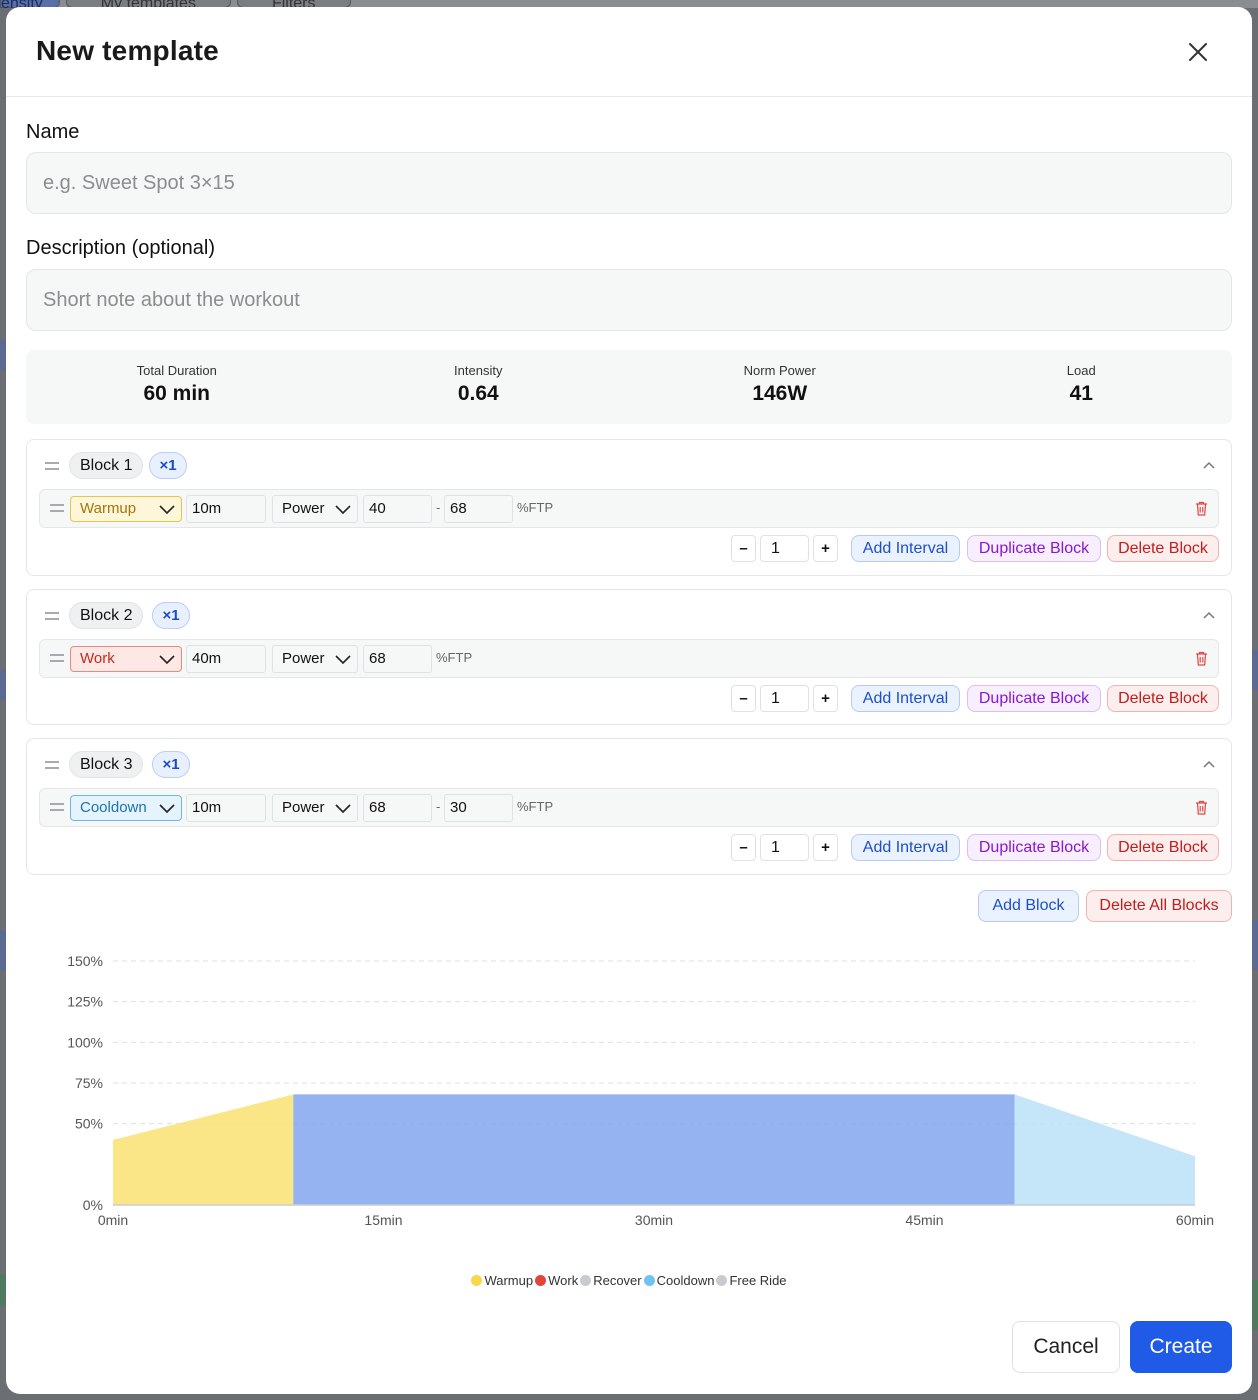 This screenshot has width=1258, height=1400. Describe the element at coordinates (113, 1220) in the screenshot. I see `x-tick-label: 0min` at that location.